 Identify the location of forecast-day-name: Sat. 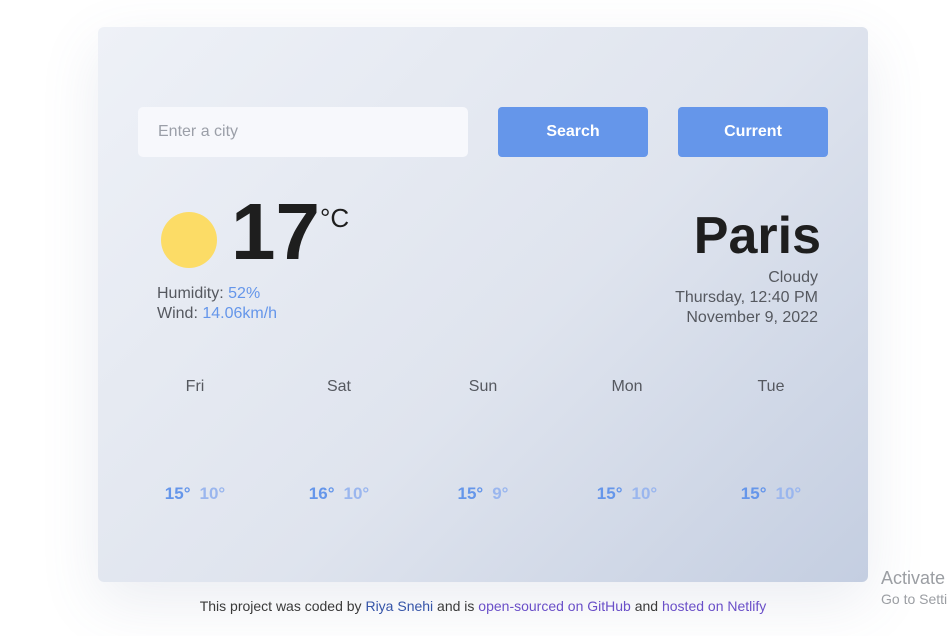
(338, 386).